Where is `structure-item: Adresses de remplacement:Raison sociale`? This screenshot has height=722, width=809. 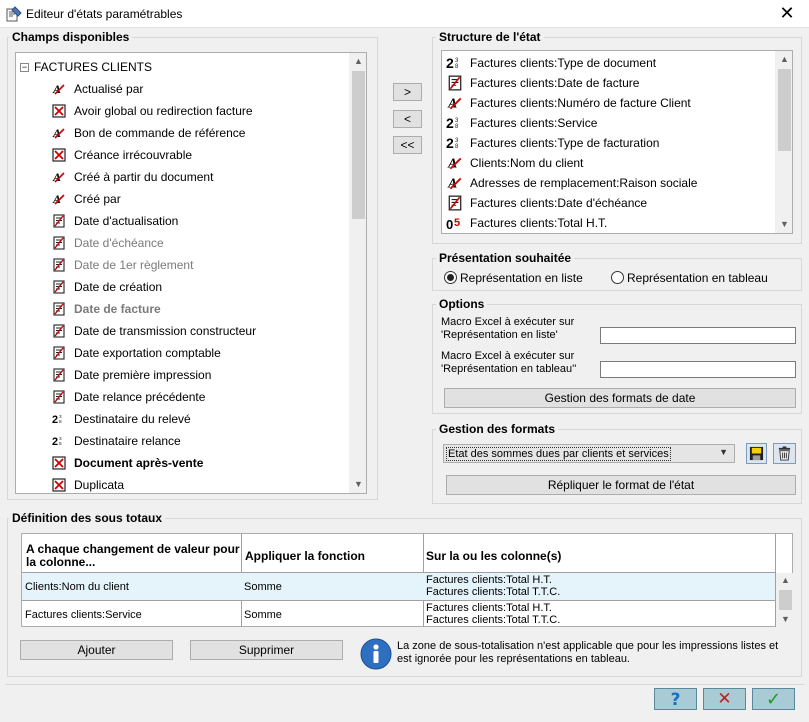 structure-item: Adresses de remplacement:Raison sociale is located at coordinates (608, 183).